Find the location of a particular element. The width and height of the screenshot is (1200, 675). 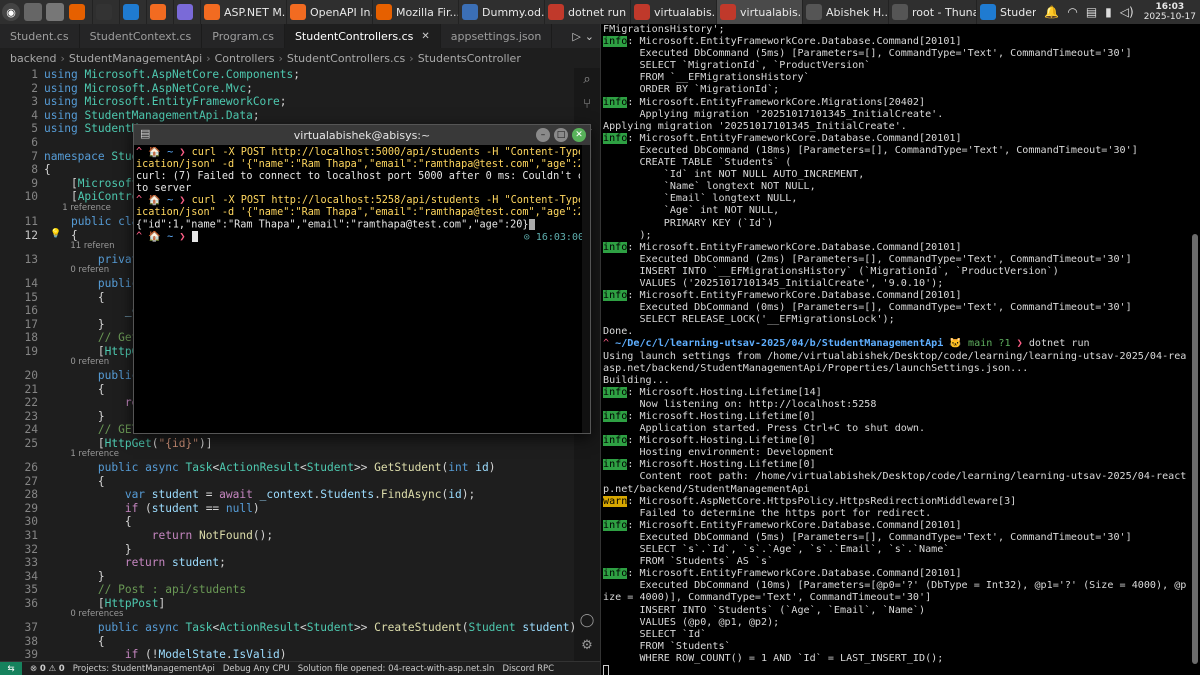

code-line: 11 public cla is located at coordinates (69, 222).